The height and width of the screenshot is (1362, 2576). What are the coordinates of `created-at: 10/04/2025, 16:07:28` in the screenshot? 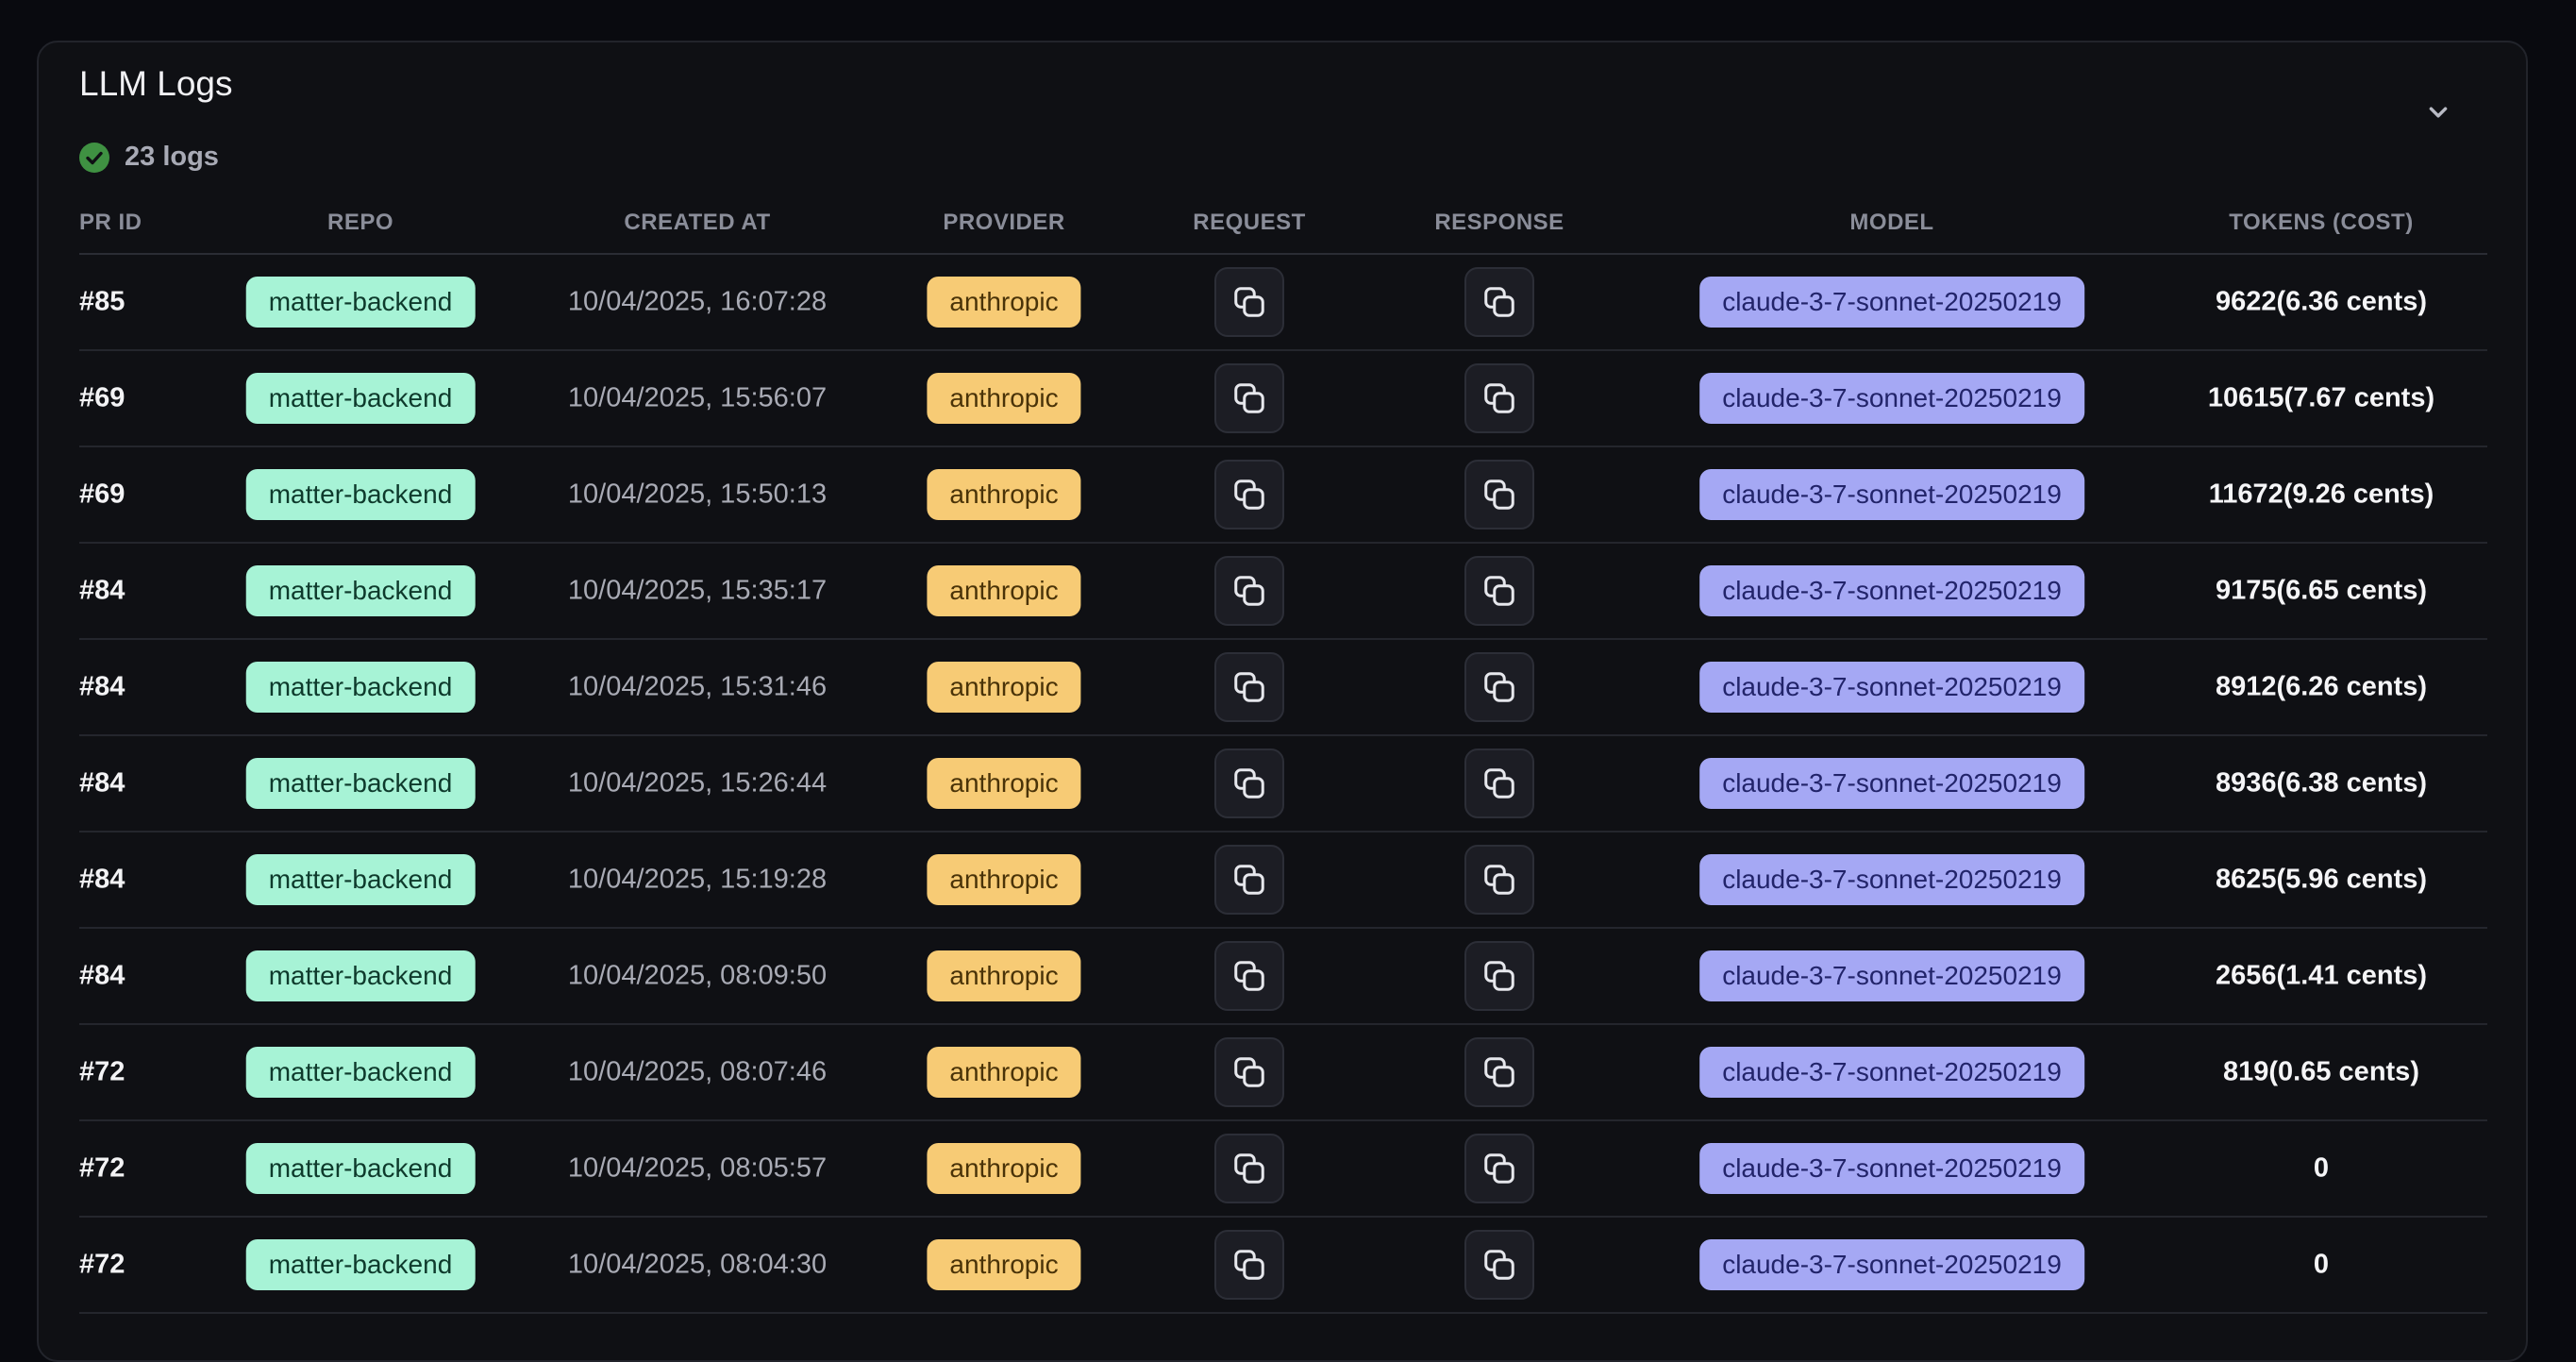 It's located at (697, 301).